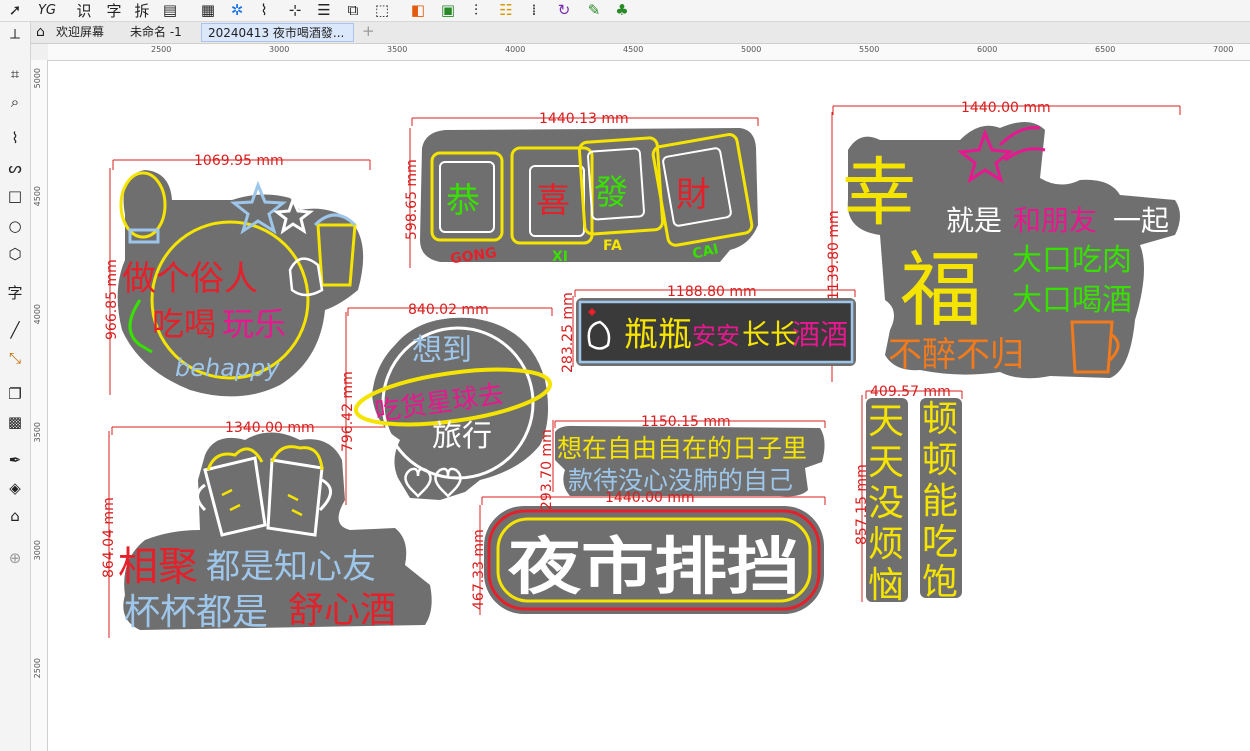 Image resolution: width=1250 pixels, height=751 pixels. Describe the element at coordinates (15, 516) in the screenshot. I see `interactive-fill-icon: ⌂` at that location.